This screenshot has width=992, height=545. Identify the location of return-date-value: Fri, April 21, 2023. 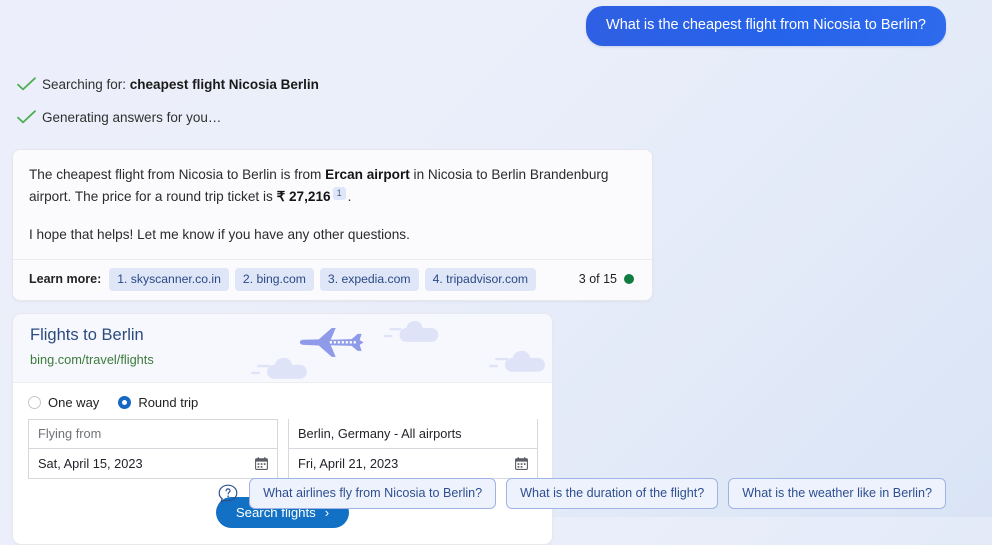
(348, 463).